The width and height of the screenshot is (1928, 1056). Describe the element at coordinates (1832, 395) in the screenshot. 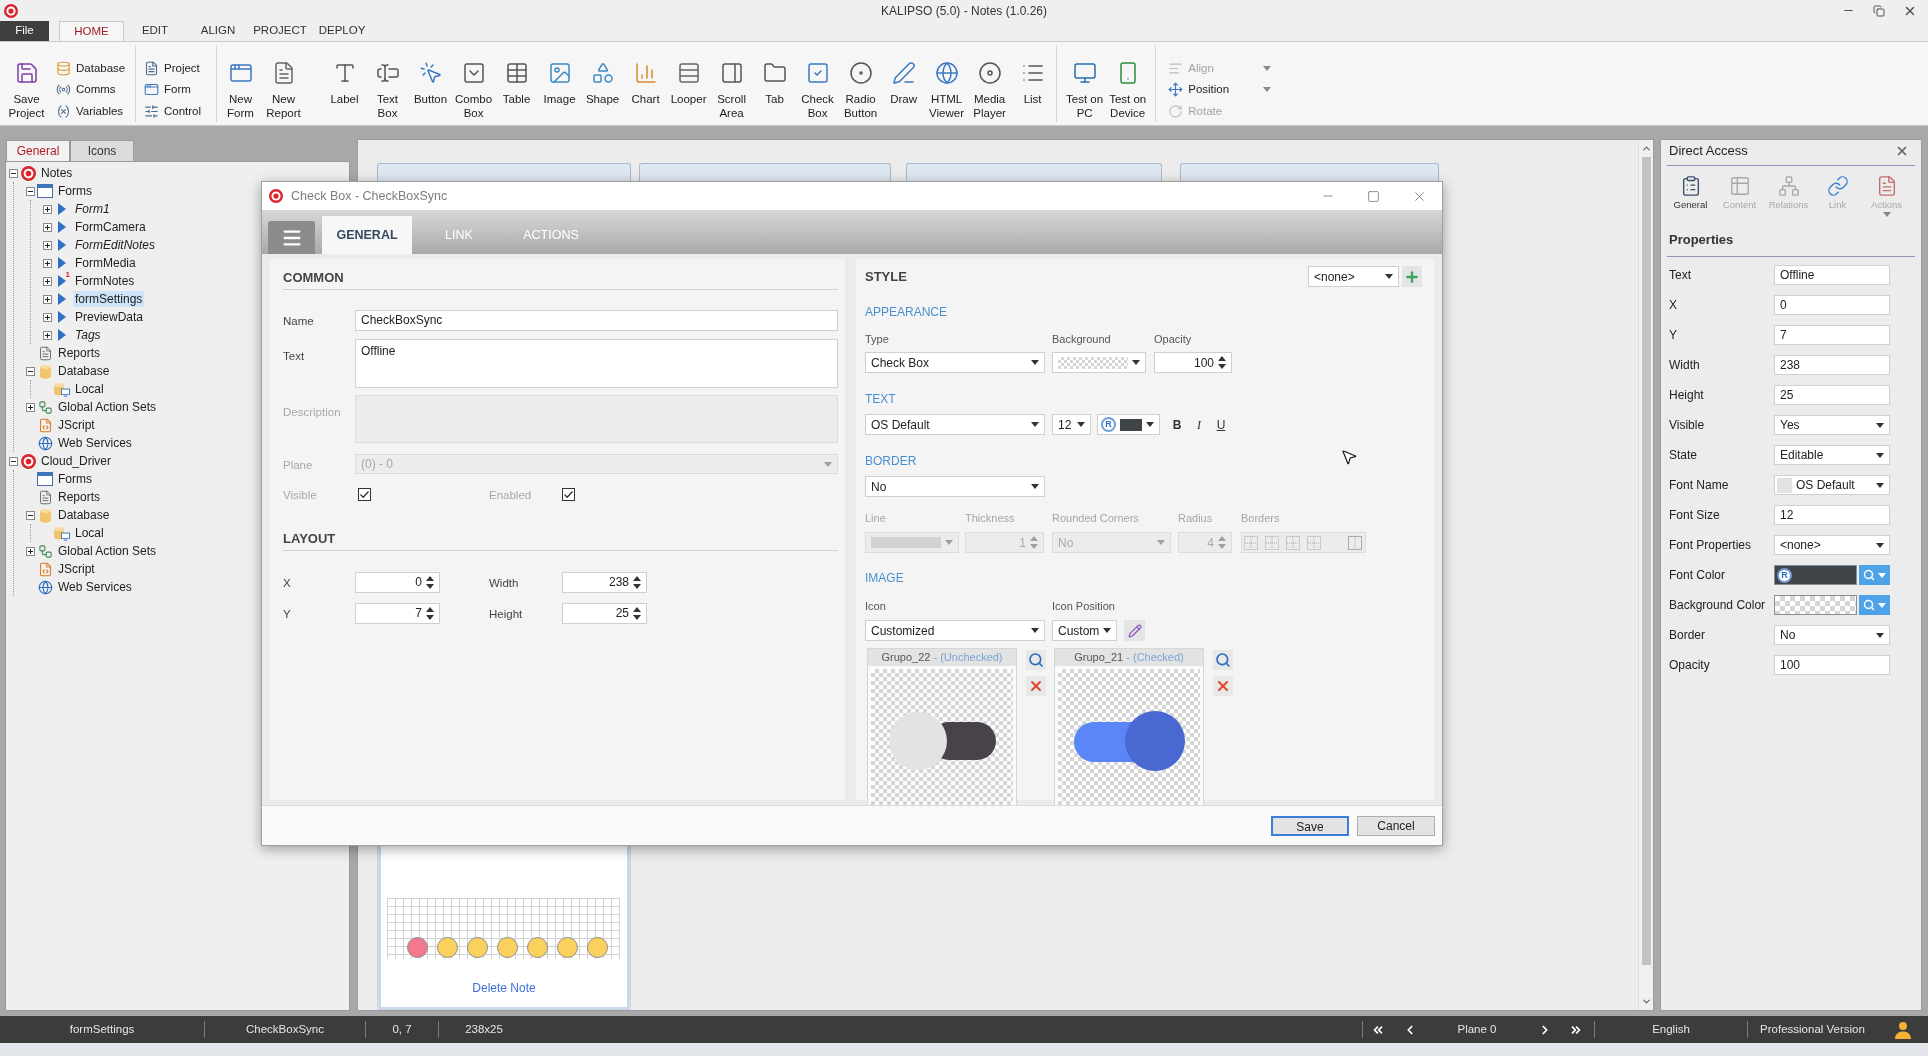

I see `property-field: 25` at that location.